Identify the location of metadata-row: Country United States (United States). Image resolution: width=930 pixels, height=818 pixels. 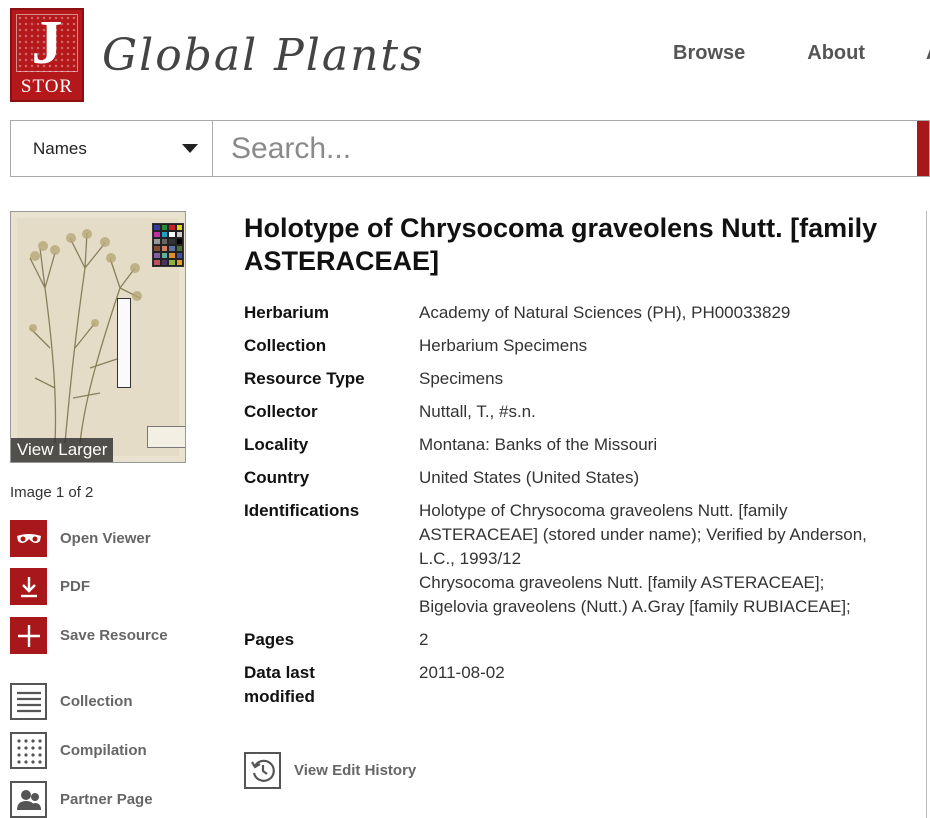
(574, 478).